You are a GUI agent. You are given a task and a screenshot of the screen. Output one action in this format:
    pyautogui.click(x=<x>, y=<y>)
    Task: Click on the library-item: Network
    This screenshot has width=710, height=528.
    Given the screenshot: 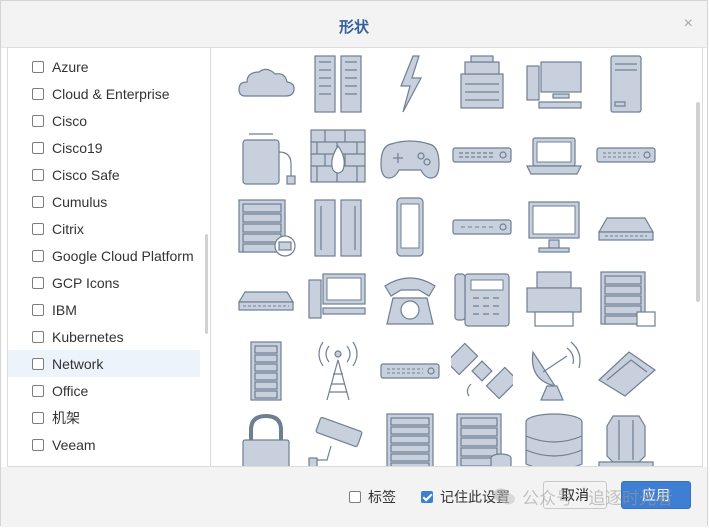 What is the action you would take?
    pyautogui.click(x=104, y=363)
    